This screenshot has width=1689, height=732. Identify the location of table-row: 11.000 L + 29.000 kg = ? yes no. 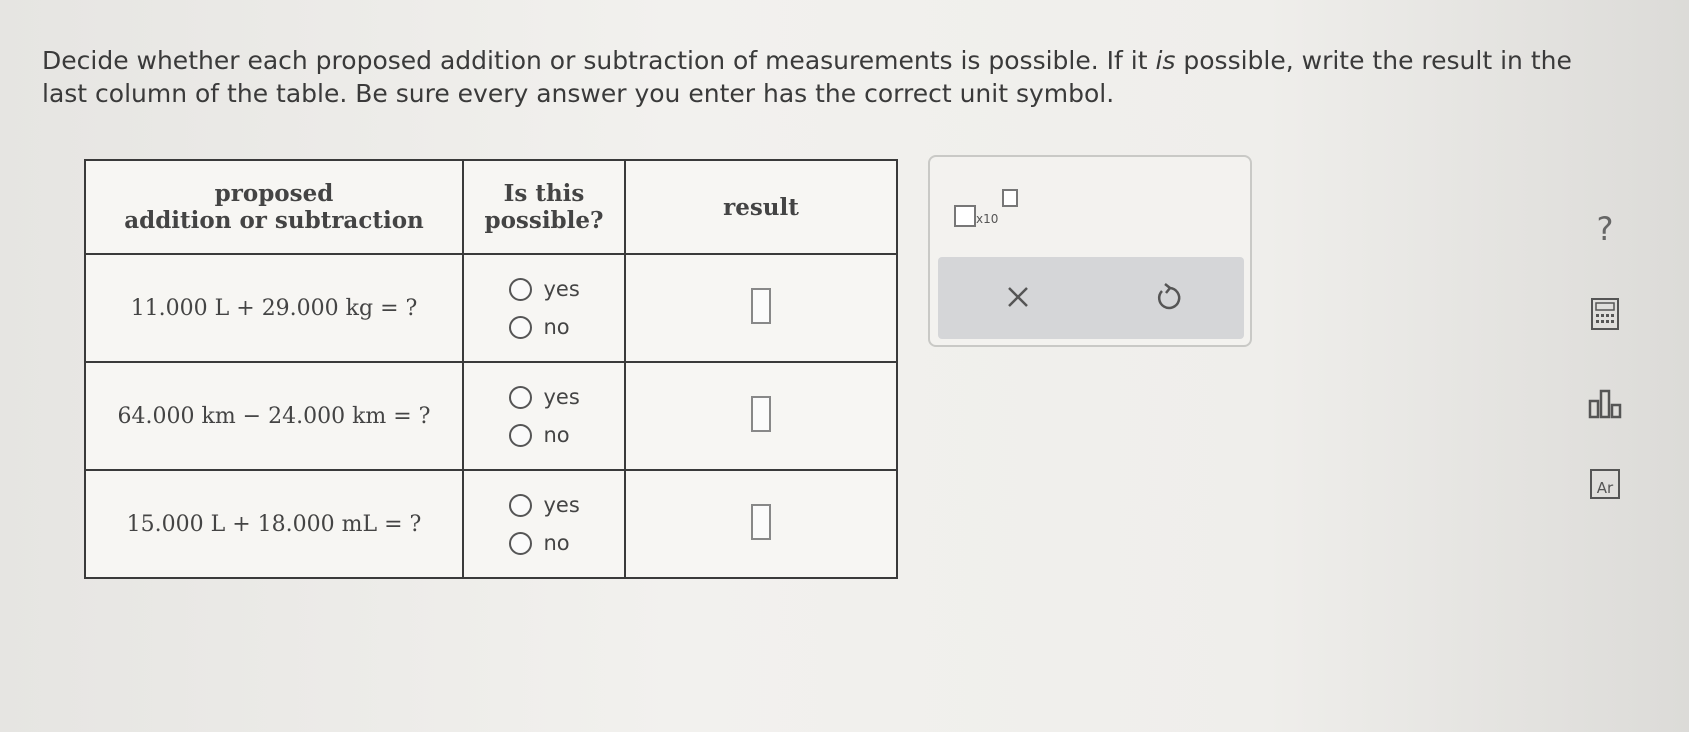
(491, 308).